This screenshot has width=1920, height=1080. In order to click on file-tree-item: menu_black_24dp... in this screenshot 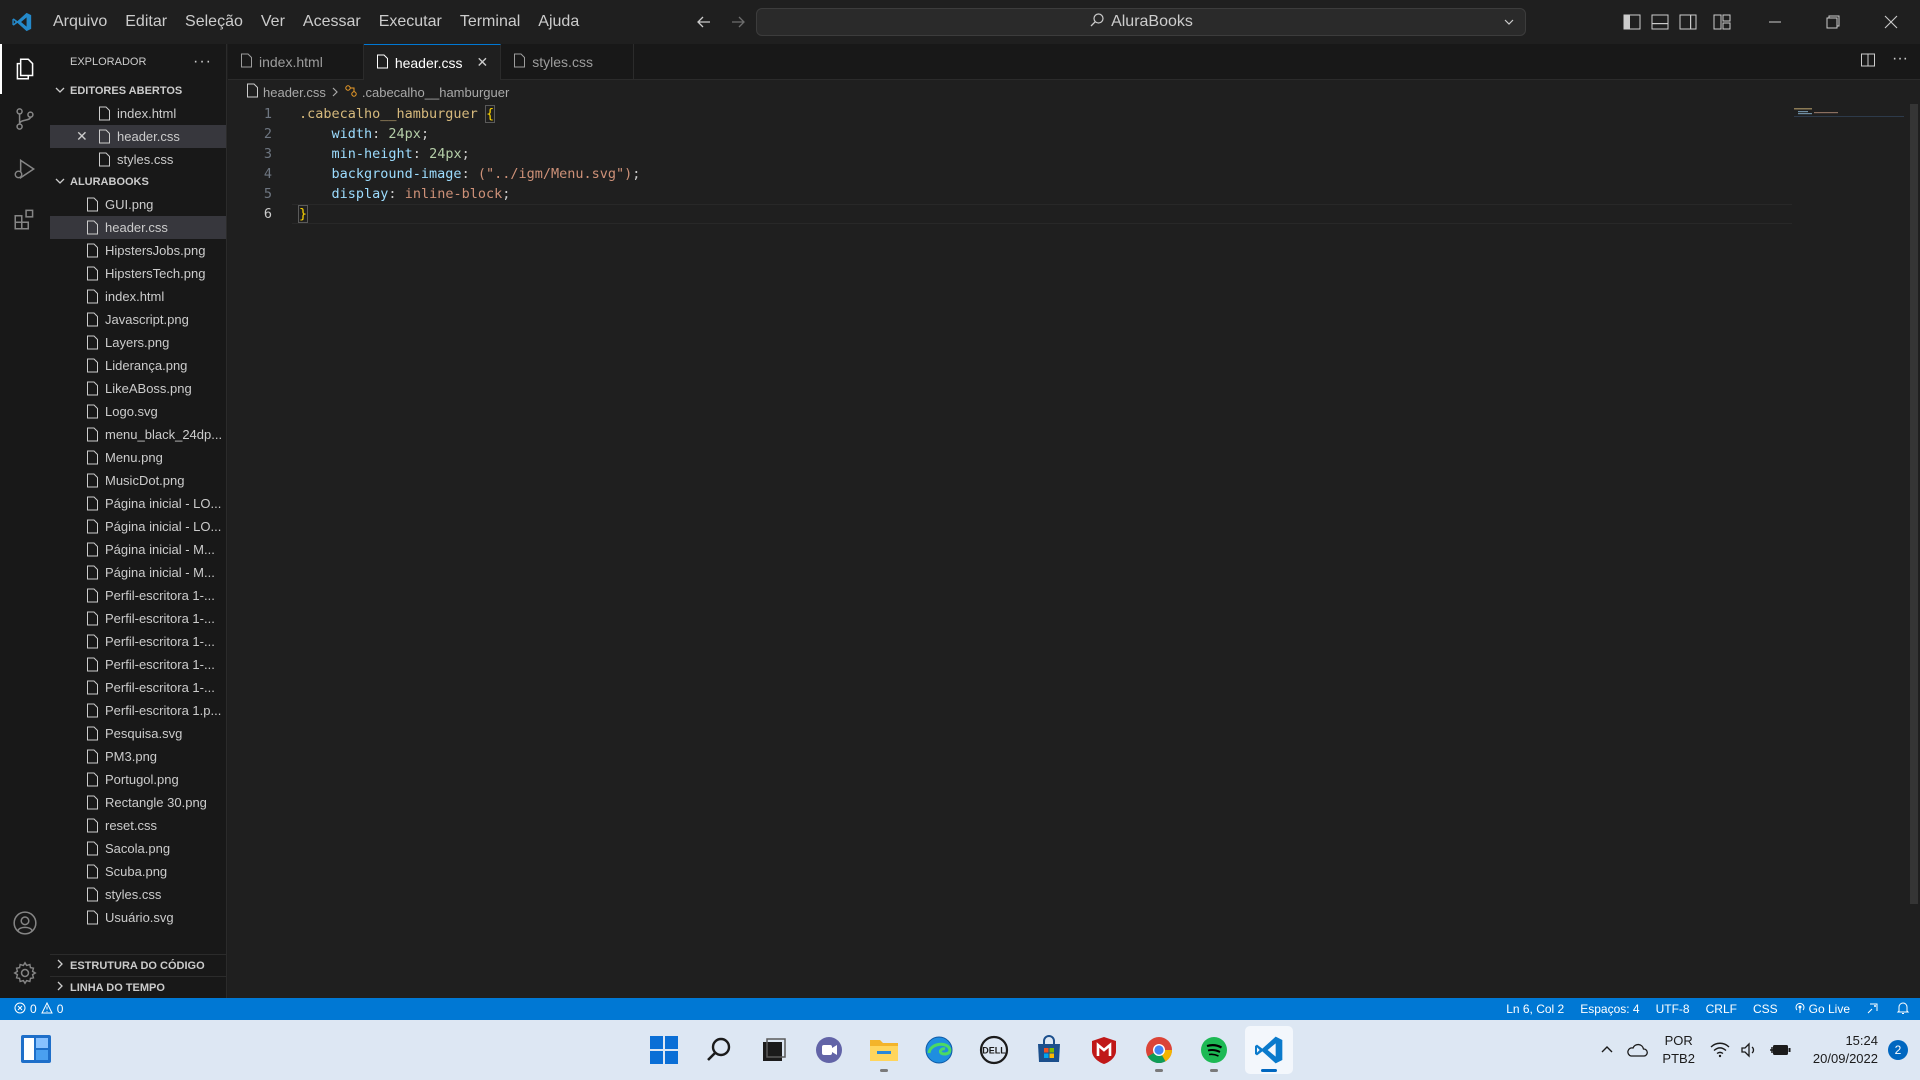, I will do `click(138, 434)`.